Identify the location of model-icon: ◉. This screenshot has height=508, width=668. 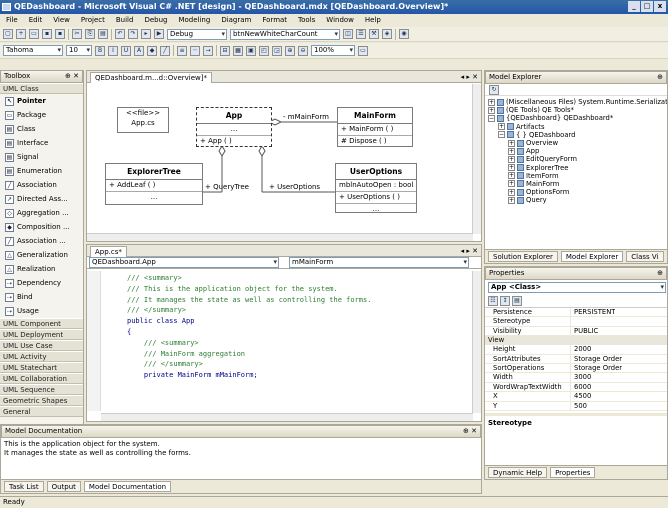
(404, 34).